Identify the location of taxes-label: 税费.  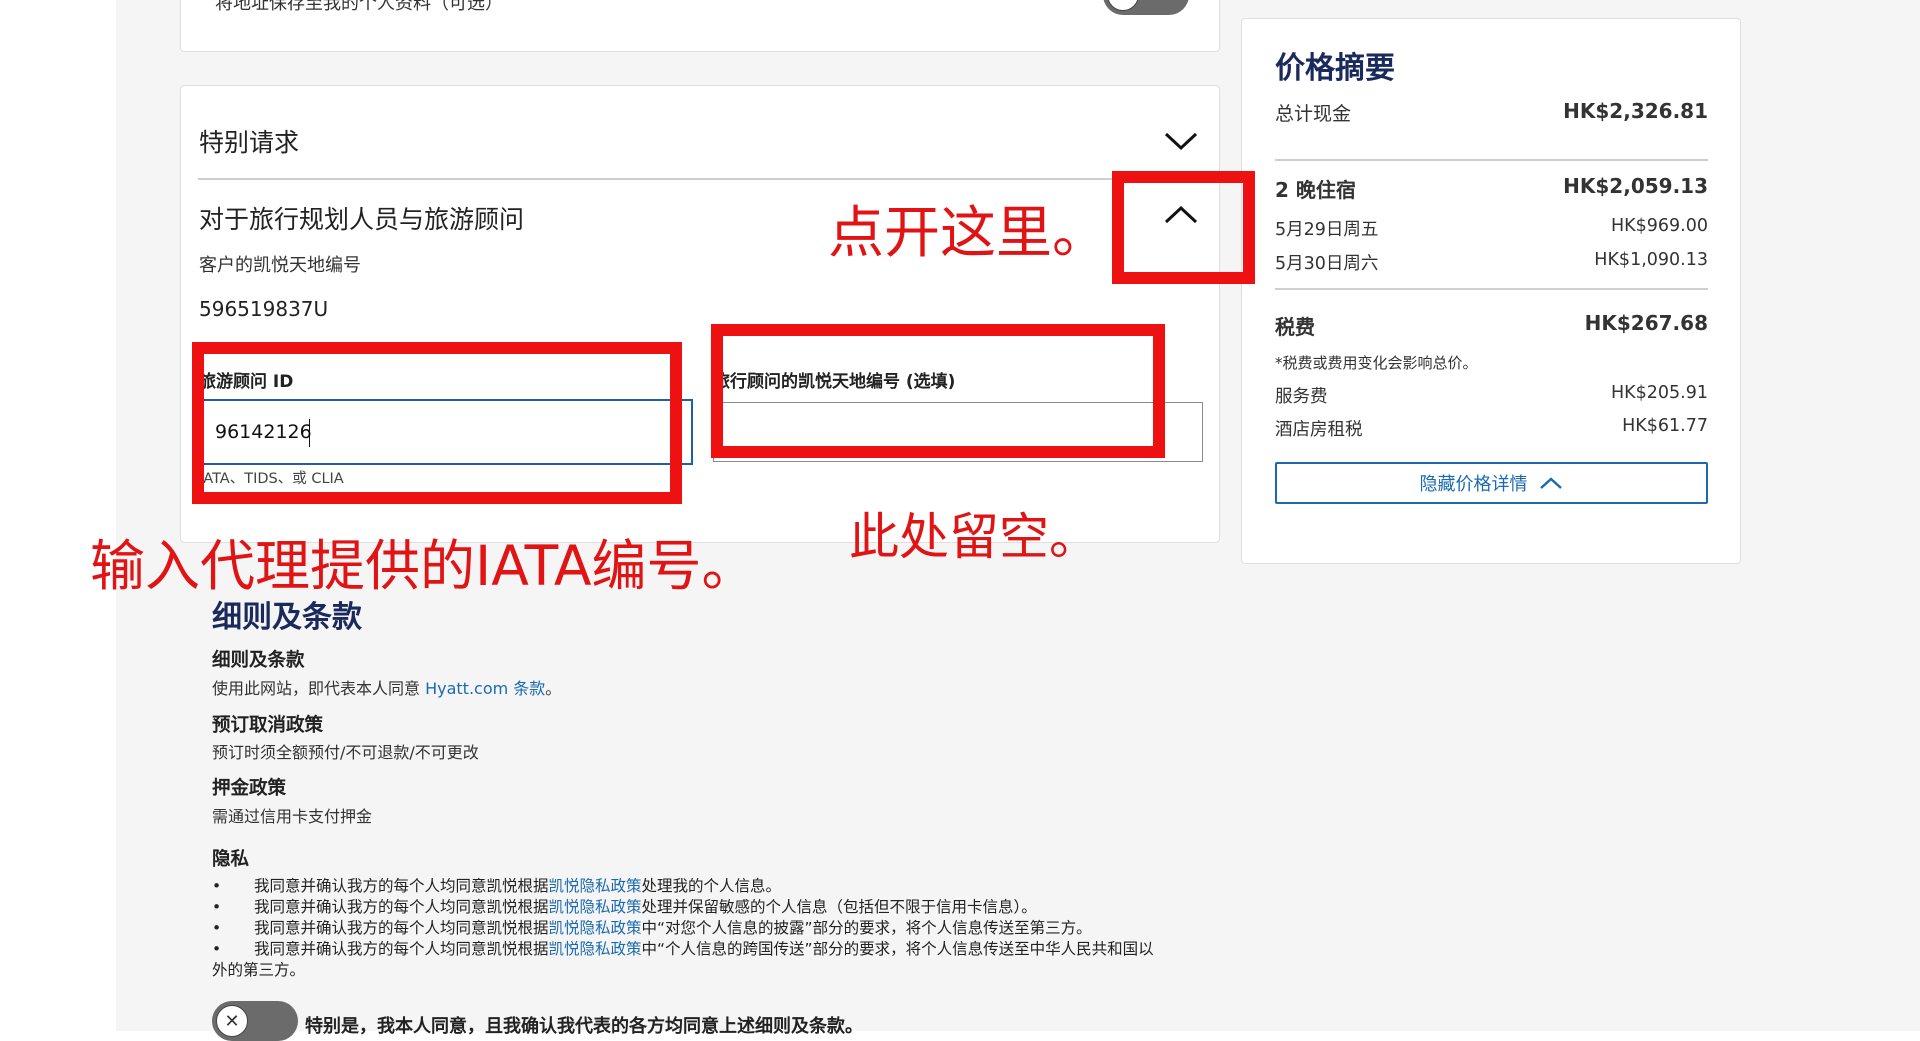
(1295, 327).